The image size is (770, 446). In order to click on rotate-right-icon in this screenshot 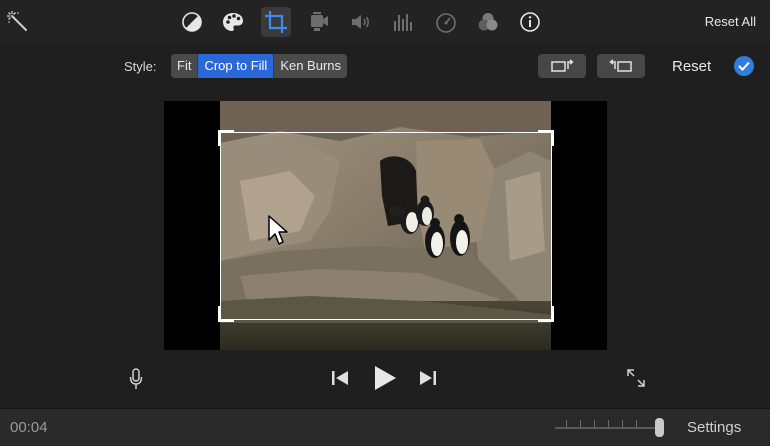, I will do `click(620, 65)`.